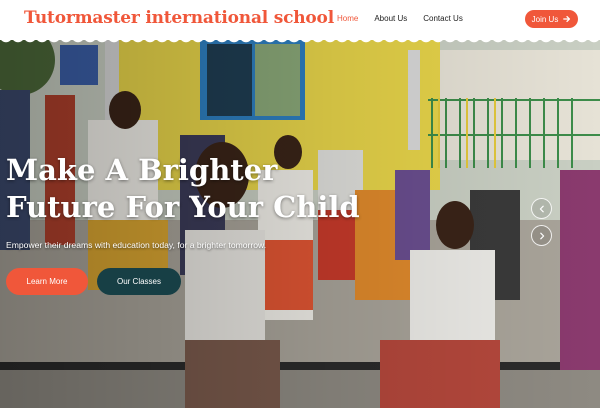 This screenshot has width=600, height=408. What do you see at coordinates (179, 18) in the screenshot?
I see `site-logo: Tutormaster international school` at bounding box center [179, 18].